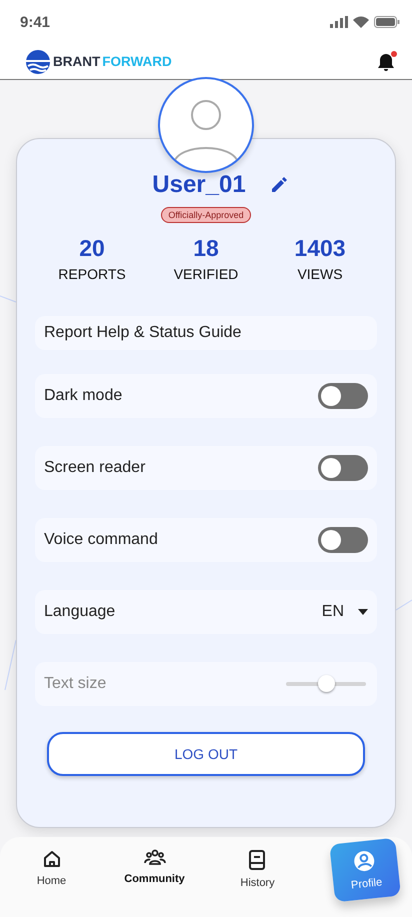 This screenshot has width=412, height=917. I want to click on battery-icon, so click(387, 22).